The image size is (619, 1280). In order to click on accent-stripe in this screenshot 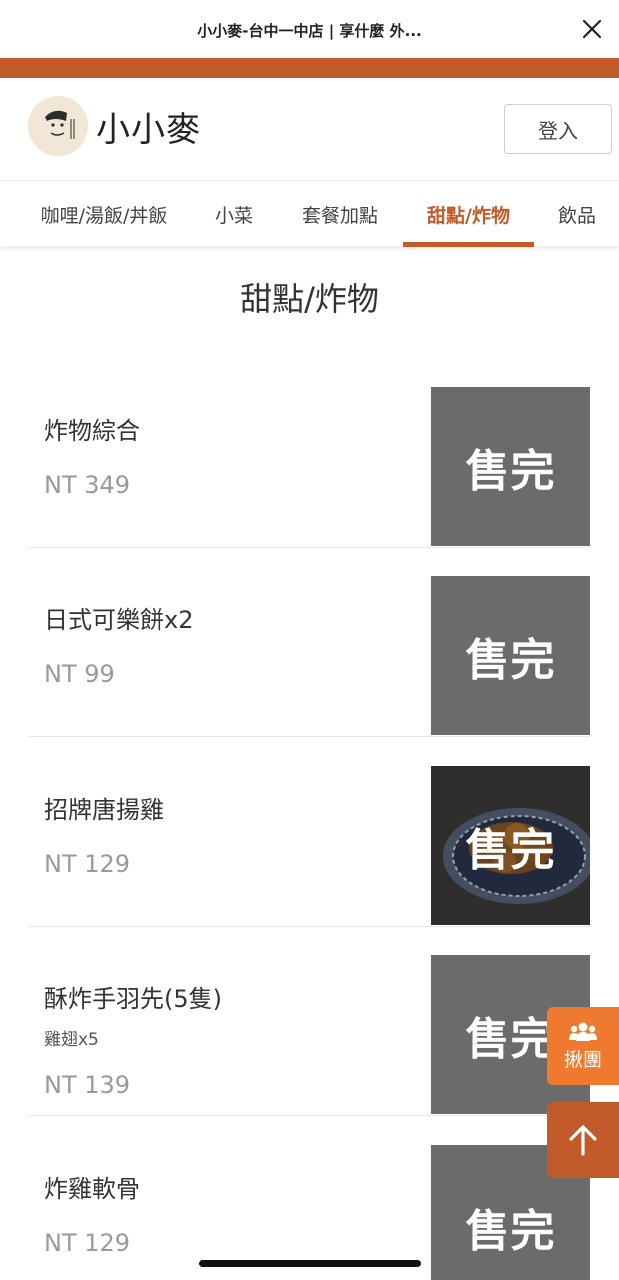, I will do `click(309, 68)`.